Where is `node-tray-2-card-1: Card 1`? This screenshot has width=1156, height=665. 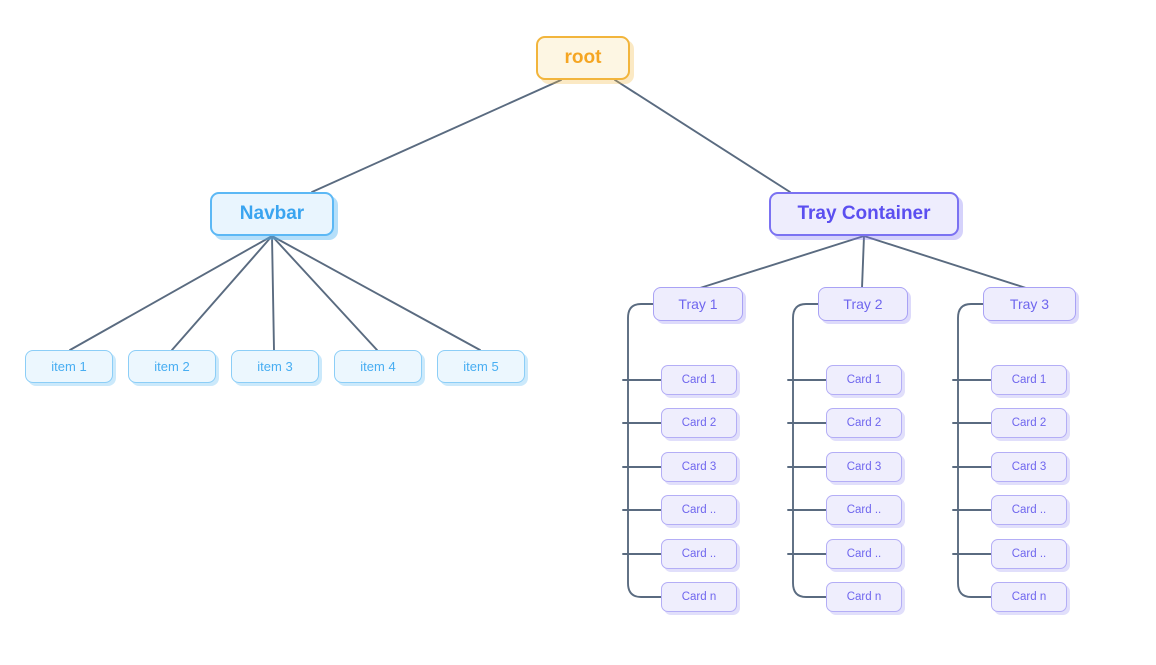
node-tray-2-card-1: Card 1 is located at coordinates (864, 380).